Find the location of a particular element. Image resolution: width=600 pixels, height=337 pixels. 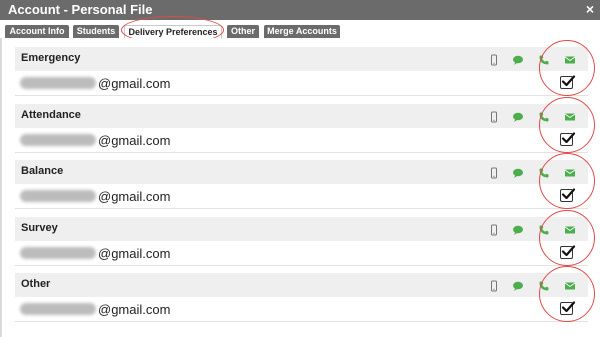

panel-edge is located at coordinates (1, 187).